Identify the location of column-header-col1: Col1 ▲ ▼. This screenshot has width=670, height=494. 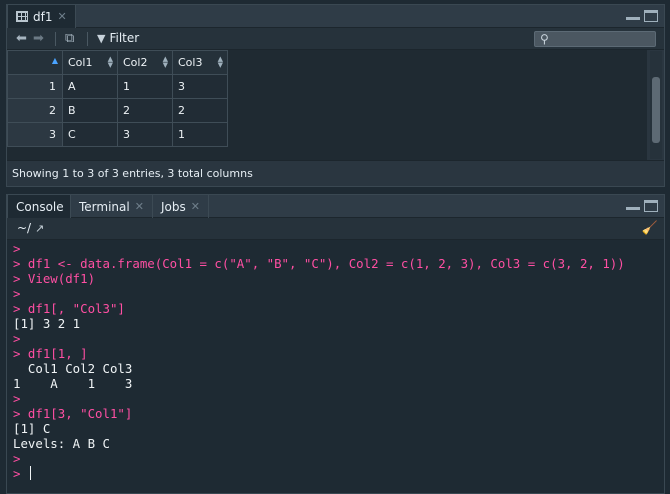
(90, 62).